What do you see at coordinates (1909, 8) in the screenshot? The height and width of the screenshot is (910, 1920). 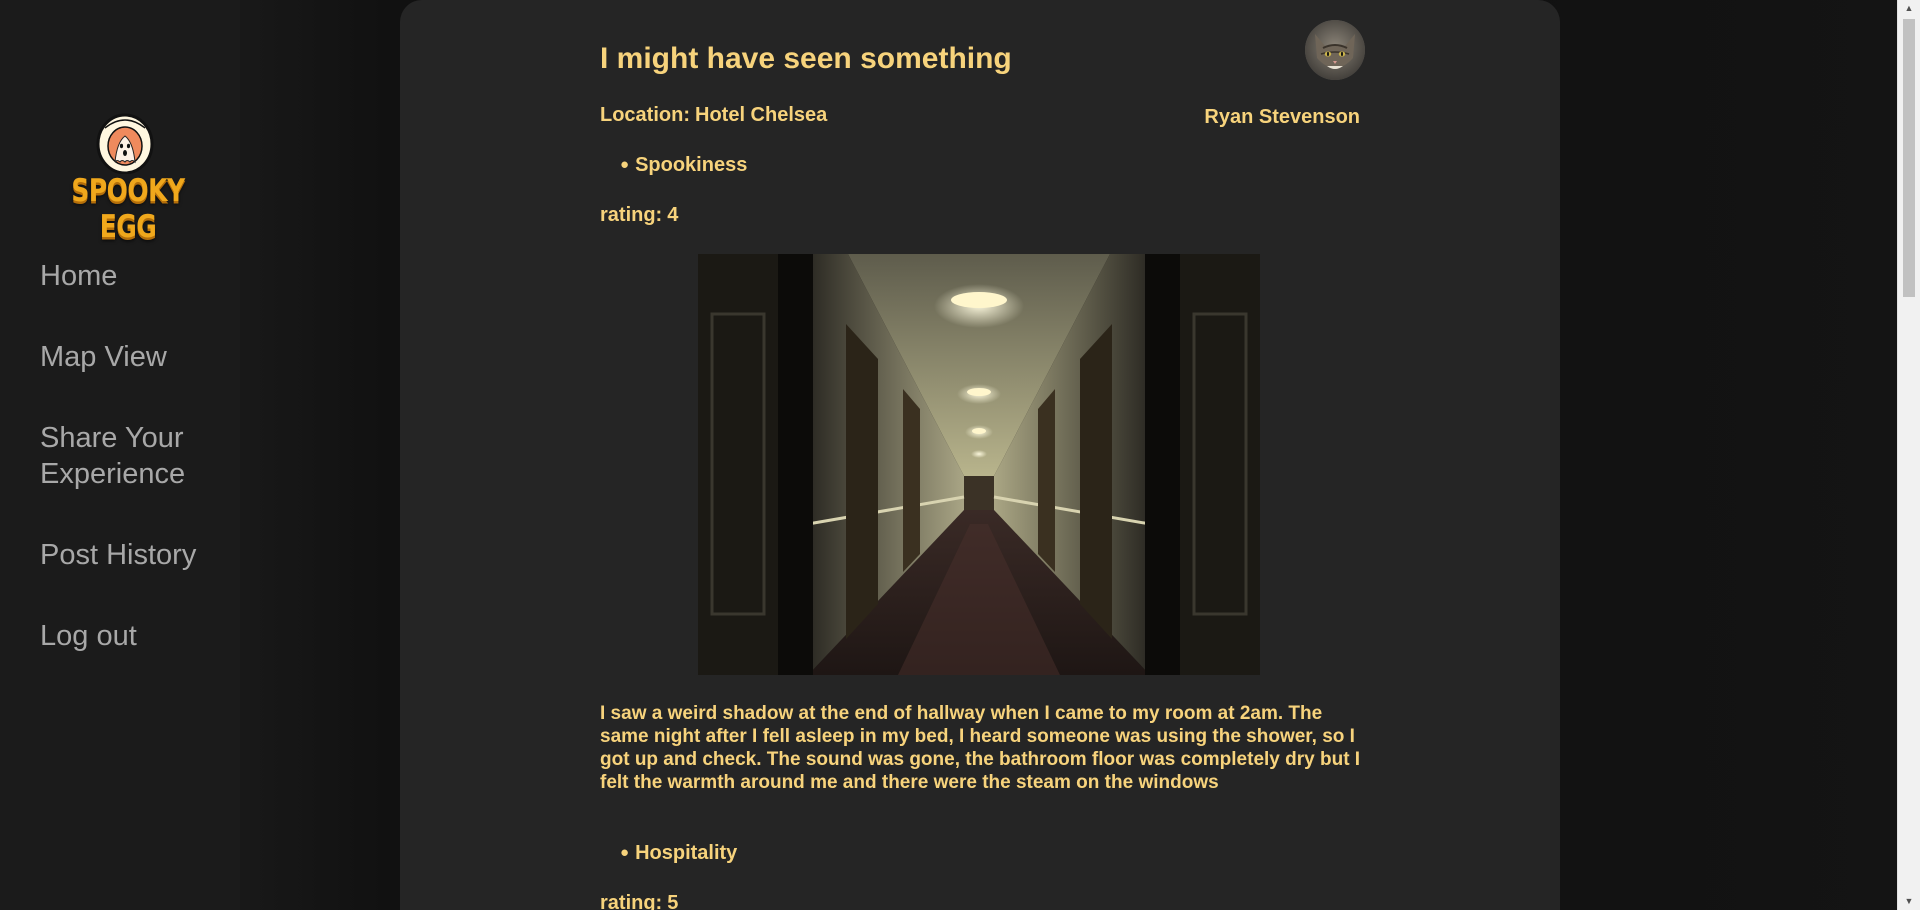 I see `scroll-up-arrow-icon: ▲` at bounding box center [1909, 8].